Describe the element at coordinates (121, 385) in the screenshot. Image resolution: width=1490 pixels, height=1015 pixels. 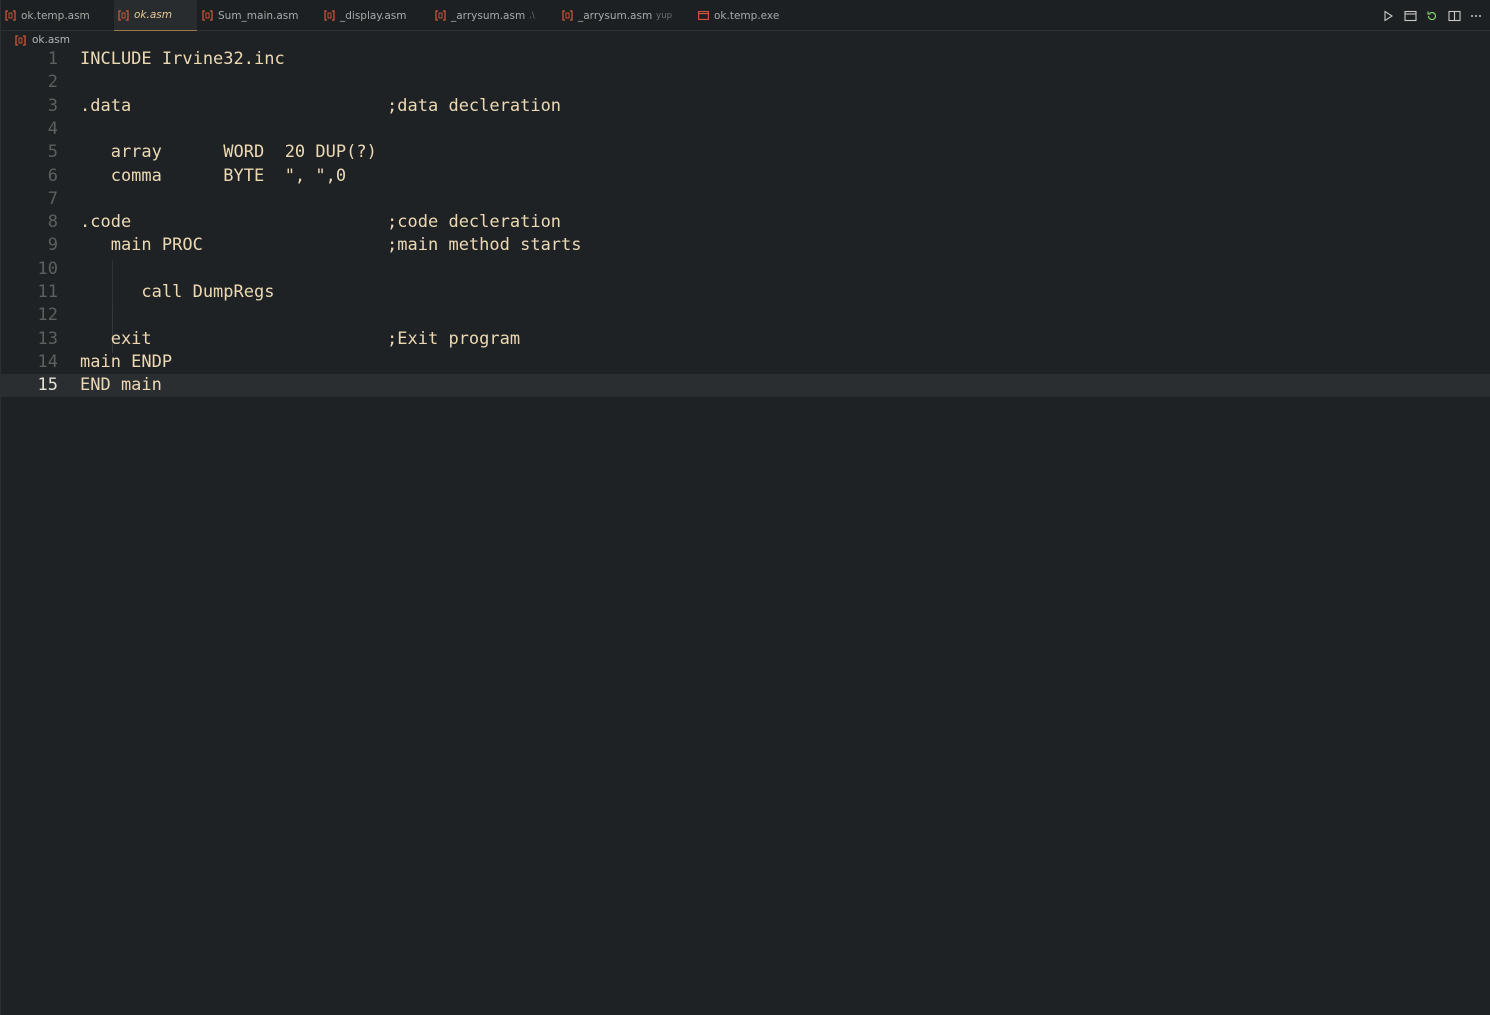
I see `line-text: END main` at that location.